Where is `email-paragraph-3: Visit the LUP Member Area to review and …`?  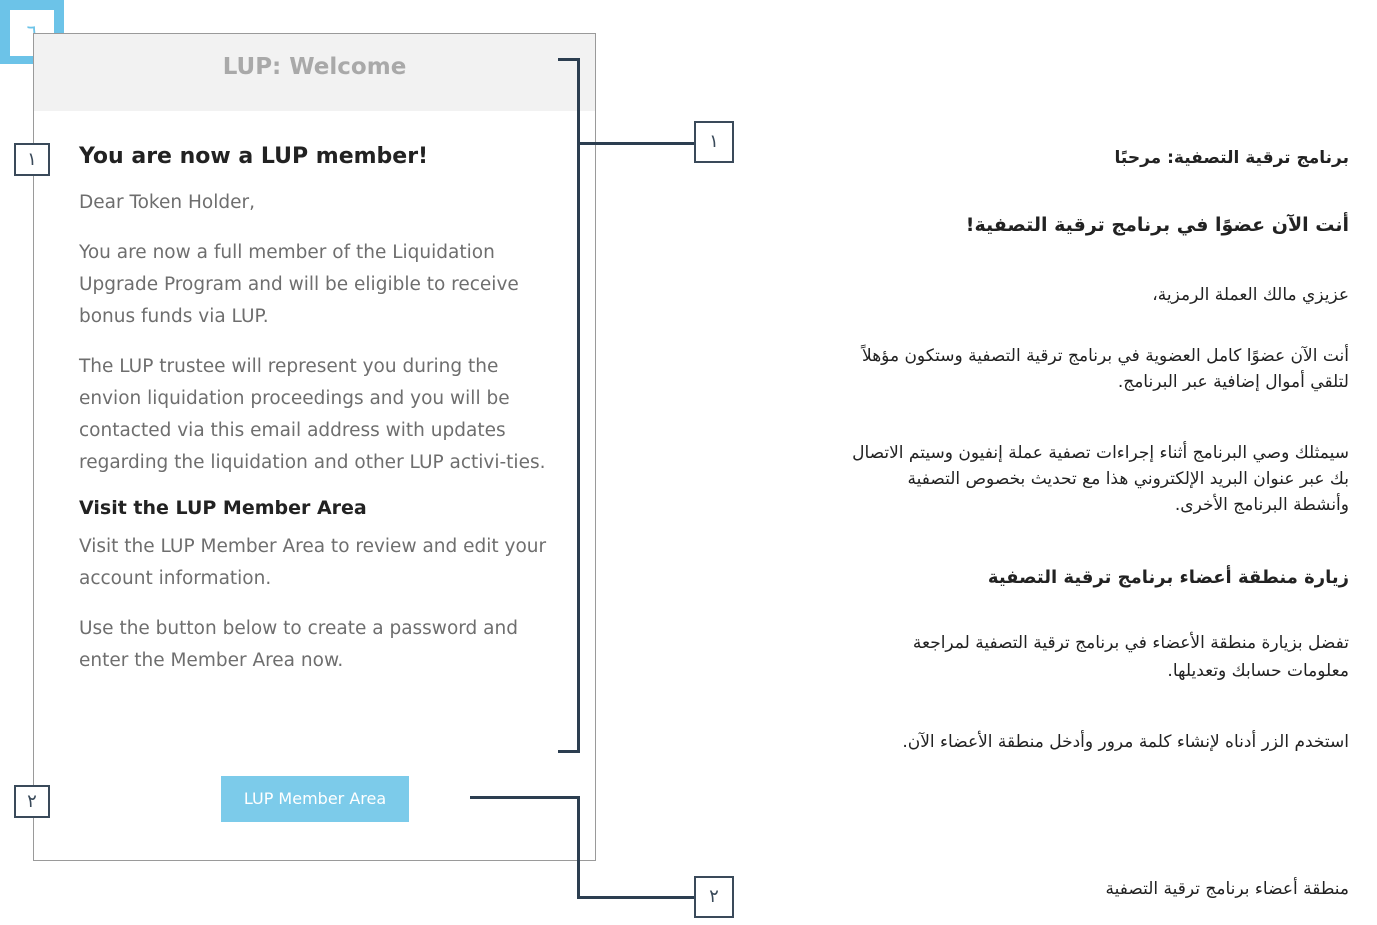 email-paragraph-3: Visit the LUP Member Area to review and … is located at coordinates (313, 562).